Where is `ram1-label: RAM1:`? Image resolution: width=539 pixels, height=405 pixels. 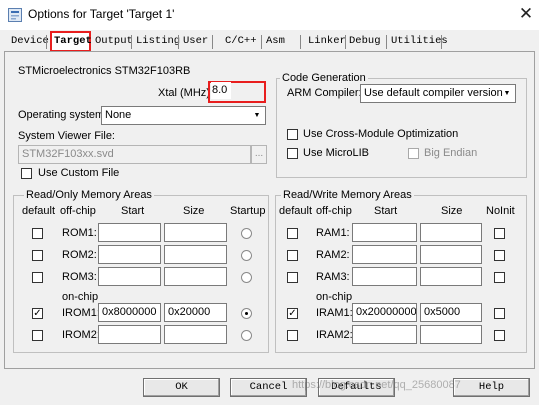 ram1-label: RAM1: is located at coordinates (333, 233).